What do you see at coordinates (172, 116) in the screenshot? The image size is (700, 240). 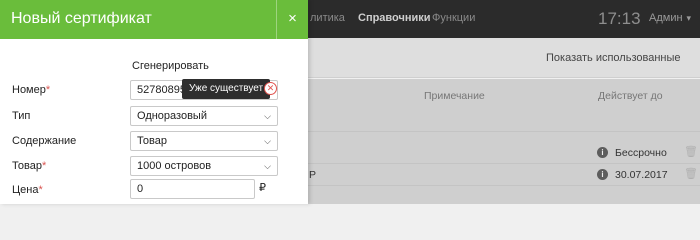 I see `type-select-value: Одноразовый` at bounding box center [172, 116].